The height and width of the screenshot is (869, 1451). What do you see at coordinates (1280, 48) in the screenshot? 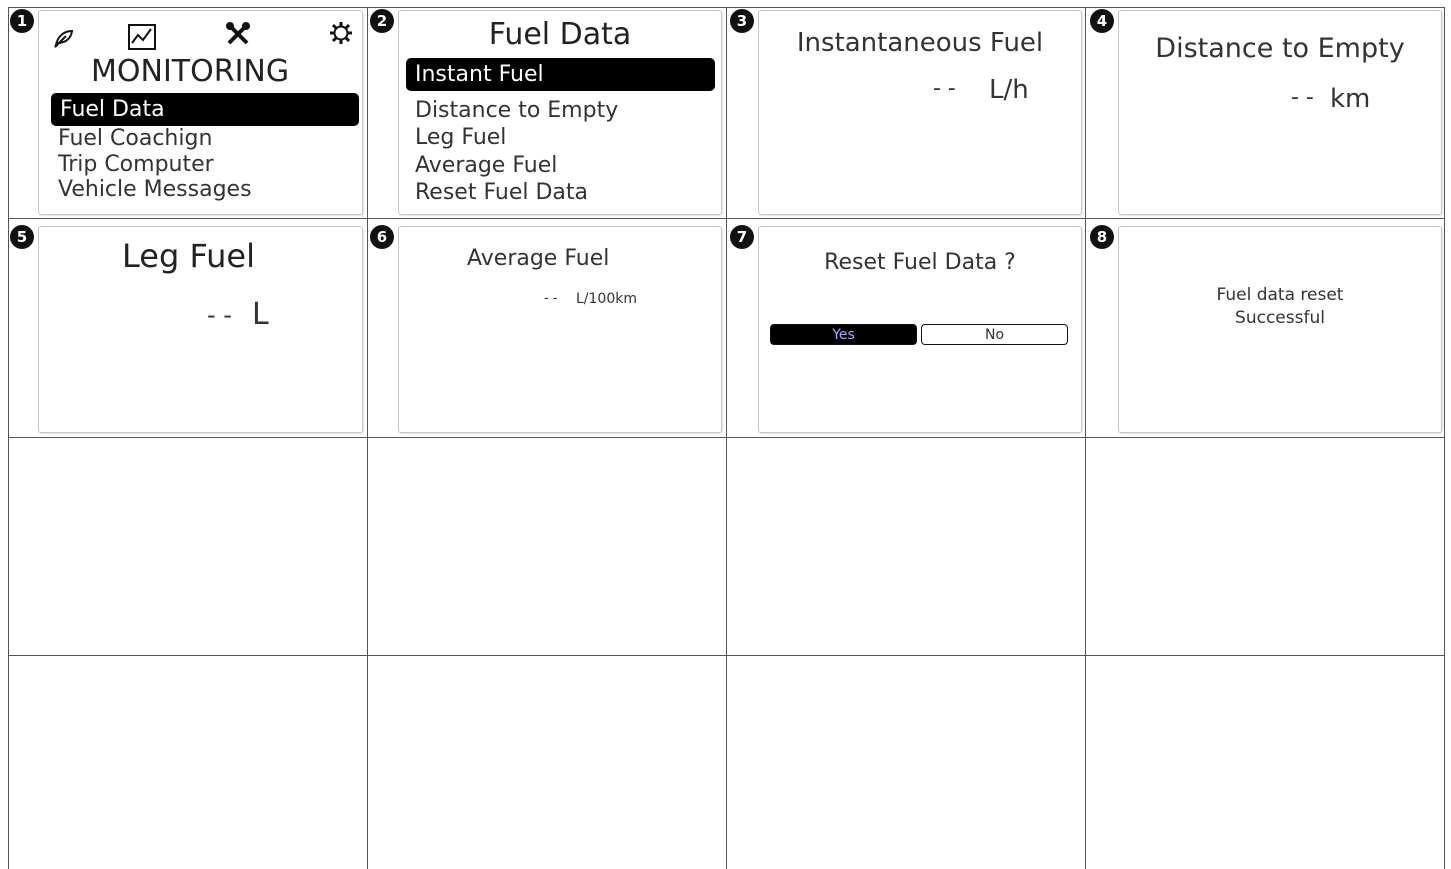
I see `distance-to-empty-title: Distance to Empty` at bounding box center [1280, 48].